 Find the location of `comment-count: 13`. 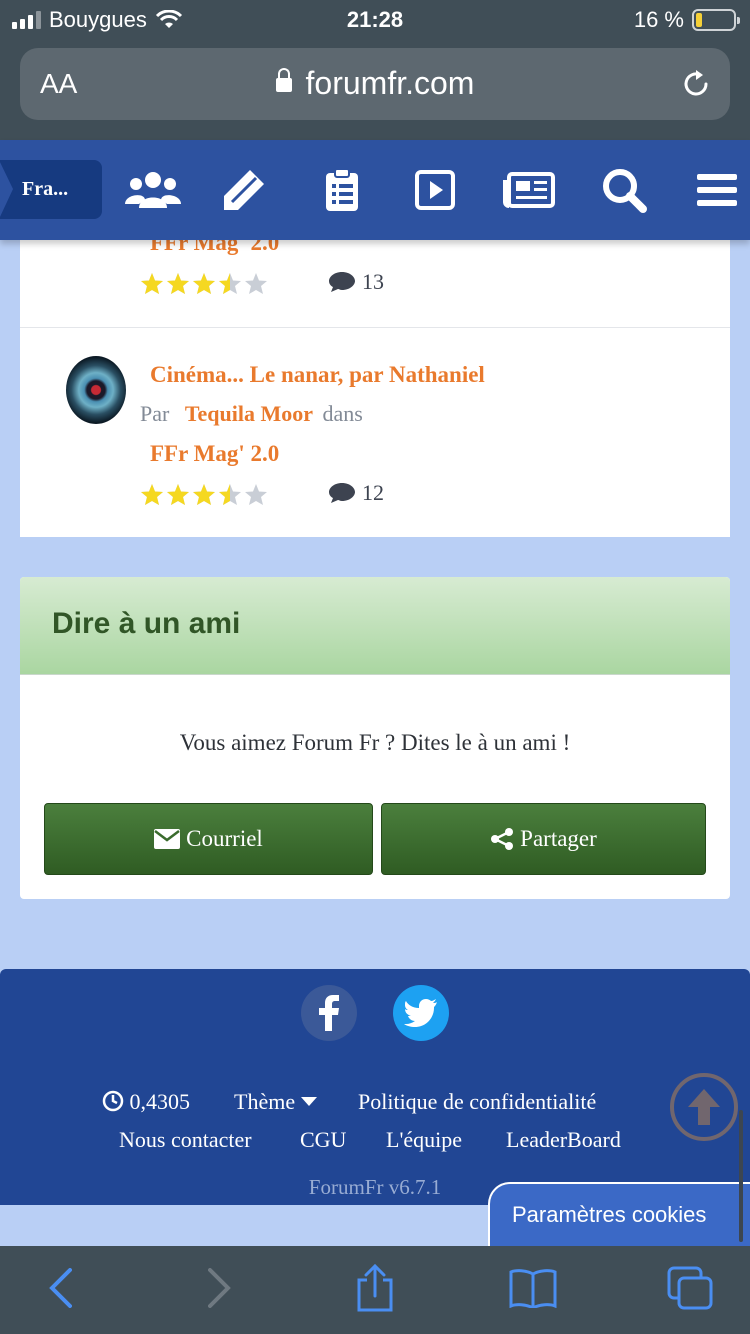

comment-count: 13 is located at coordinates (356, 282).